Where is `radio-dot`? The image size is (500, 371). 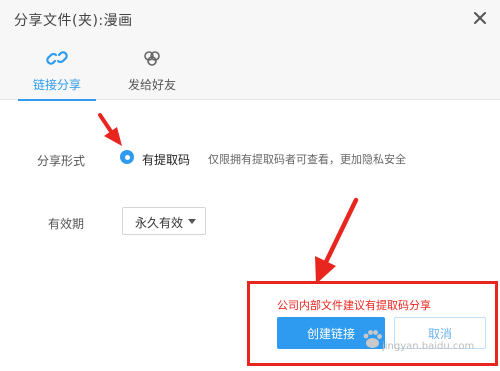 radio-dot is located at coordinates (127, 157).